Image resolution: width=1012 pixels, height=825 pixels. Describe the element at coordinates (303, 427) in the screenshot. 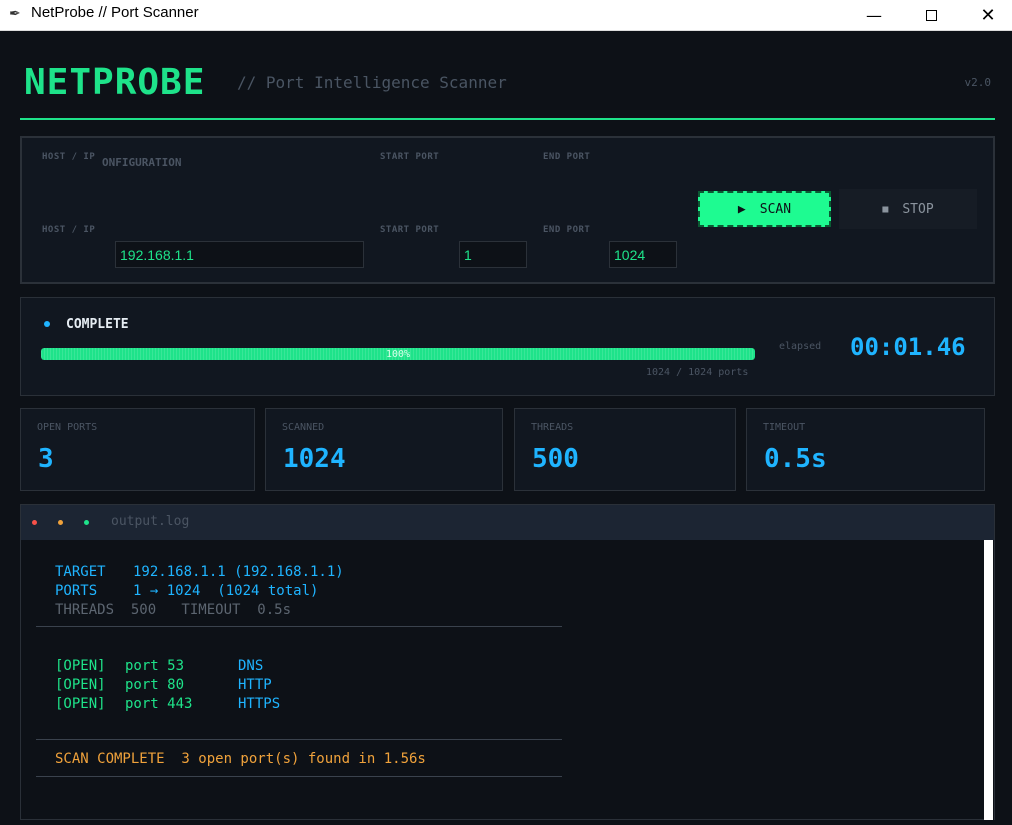

I see `stat-label: SCANNED` at that location.